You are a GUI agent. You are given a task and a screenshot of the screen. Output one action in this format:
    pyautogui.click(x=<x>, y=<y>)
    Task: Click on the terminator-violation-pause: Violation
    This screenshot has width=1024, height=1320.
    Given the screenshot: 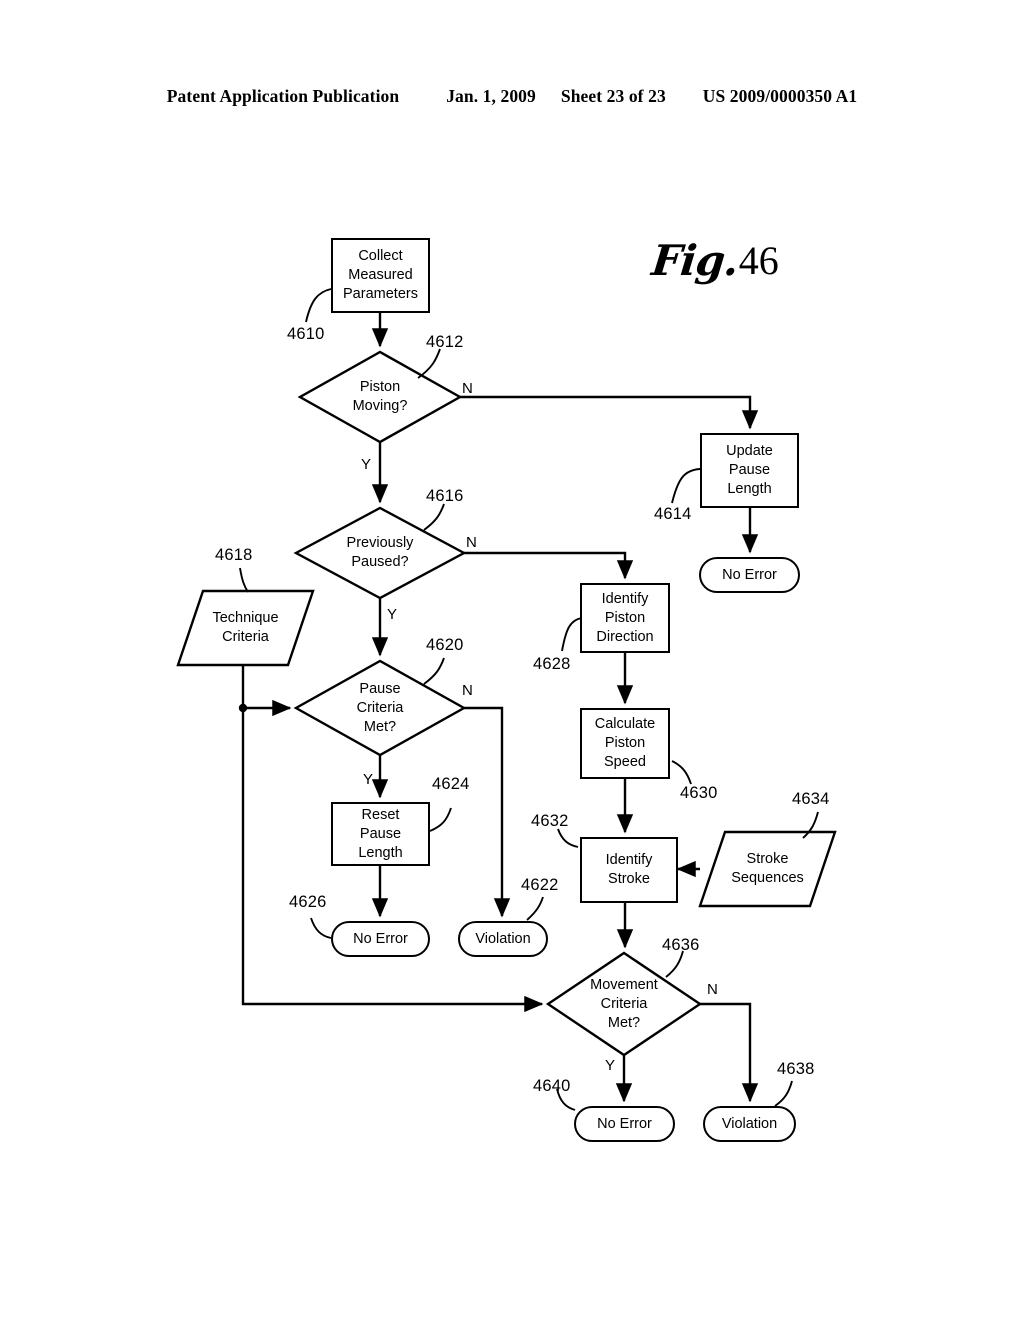 What is the action you would take?
    pyautogui.click(x=503, y=939)
    